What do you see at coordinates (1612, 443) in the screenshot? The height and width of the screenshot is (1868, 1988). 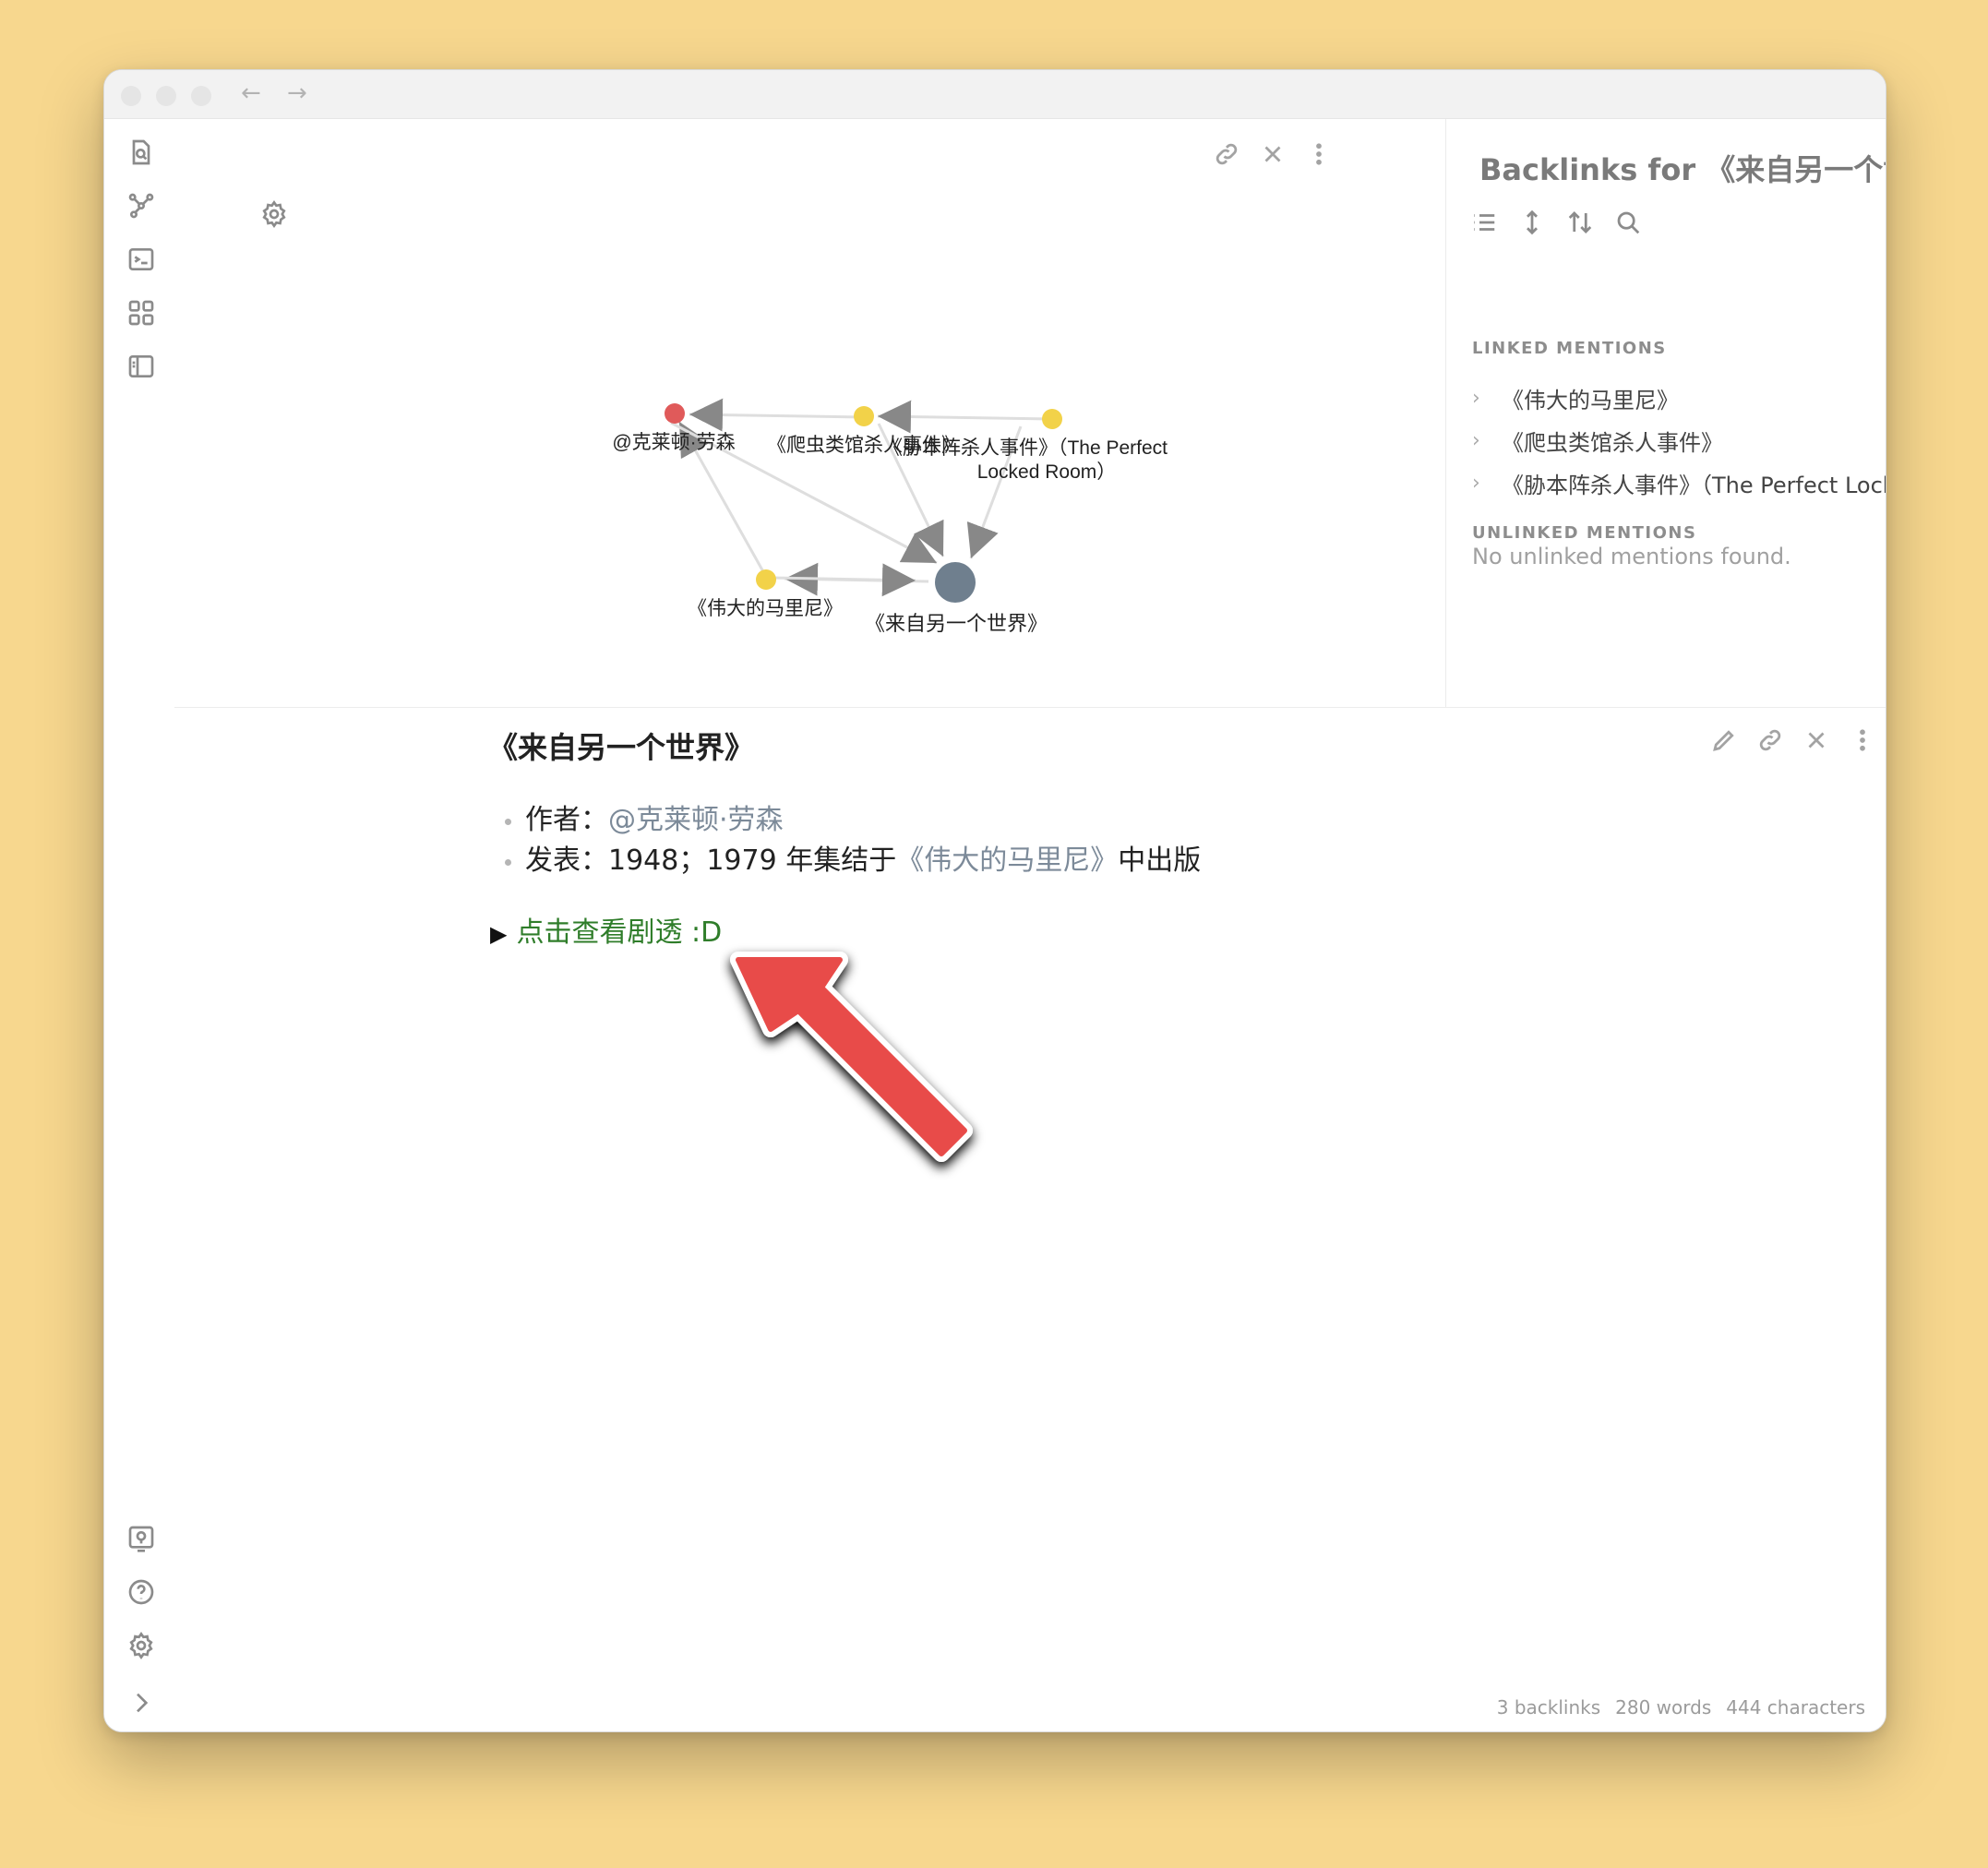 I see `mention-label: 《爬虫类馆杀人事件》` at bounding box center [1612, 443].